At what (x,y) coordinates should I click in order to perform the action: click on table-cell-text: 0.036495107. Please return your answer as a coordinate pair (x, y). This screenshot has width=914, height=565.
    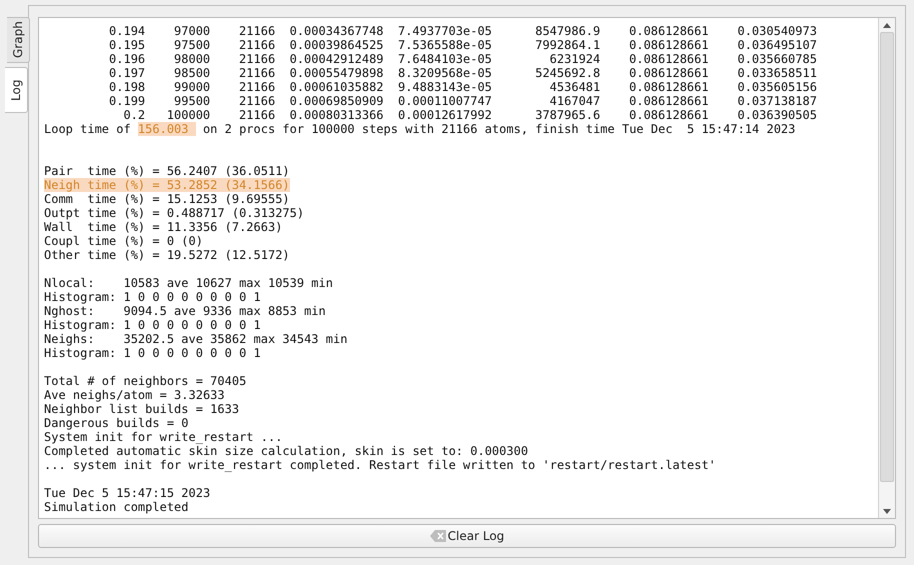
    Looking at the image, I should click on (776, 45).